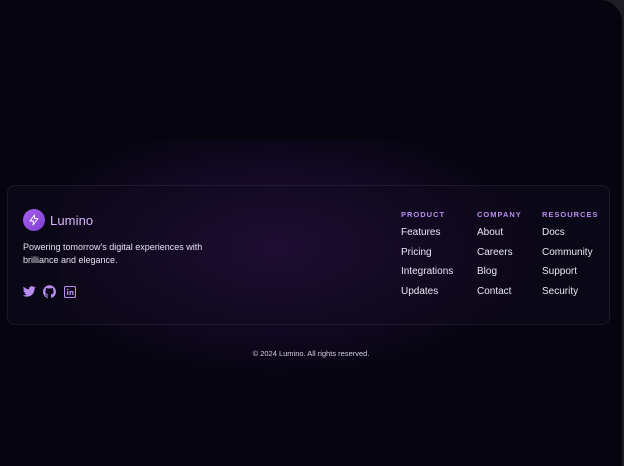 This screenshot has width=624, height=466. I want to click on column-heading: RESOURCES, so click(570, 214).